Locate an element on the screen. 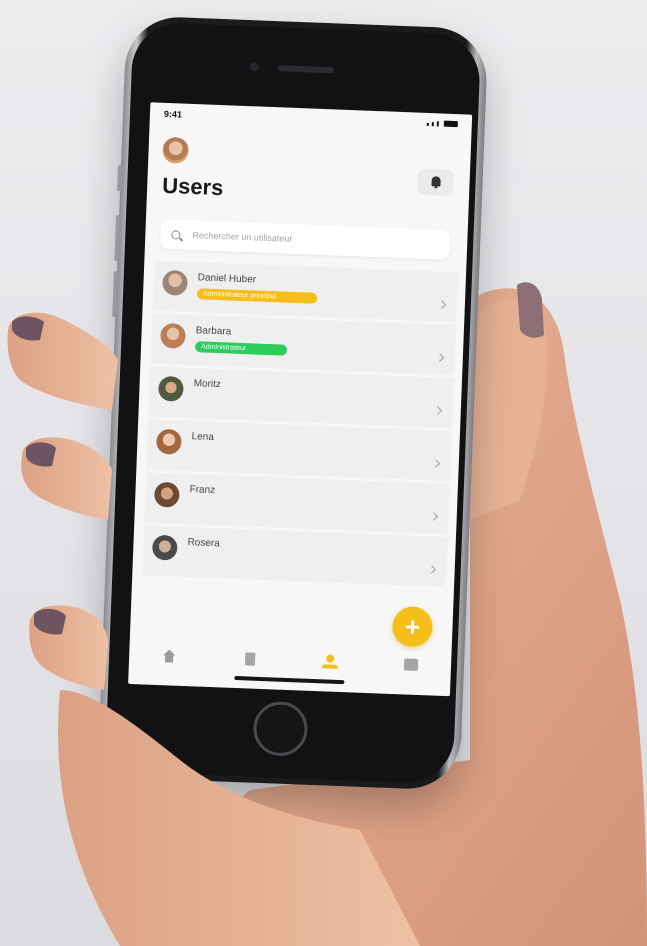 This screenshot has width=647, height=946. bell-icon is located at coordinates (435, 182).